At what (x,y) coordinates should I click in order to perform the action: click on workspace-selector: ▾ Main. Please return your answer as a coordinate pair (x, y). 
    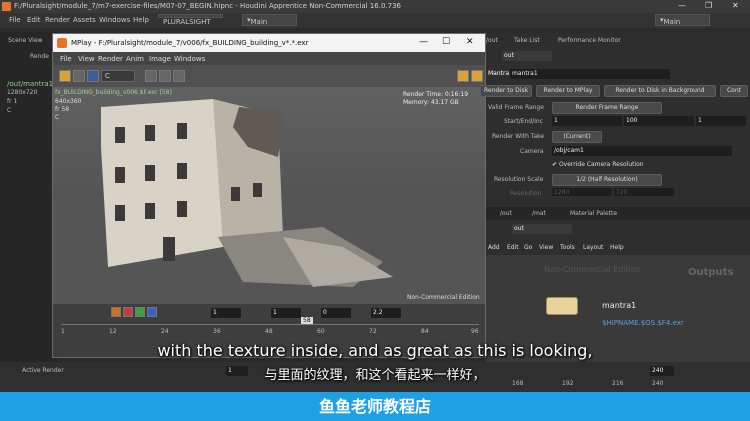
    Looking at the image, I should click on (269, 20).